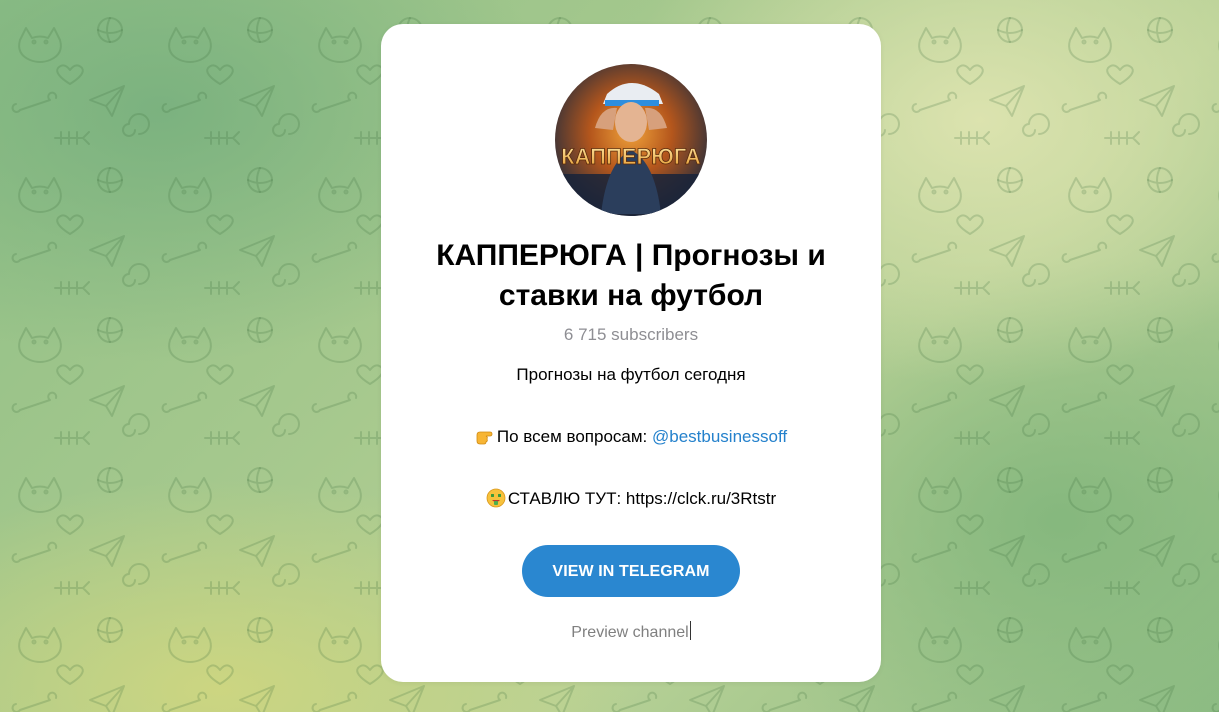 This screenshot has height=712, width=1219. Describe the element at coordinates (496, 498) in the screenshot. I see `money-mouth-face-icon` at that location.